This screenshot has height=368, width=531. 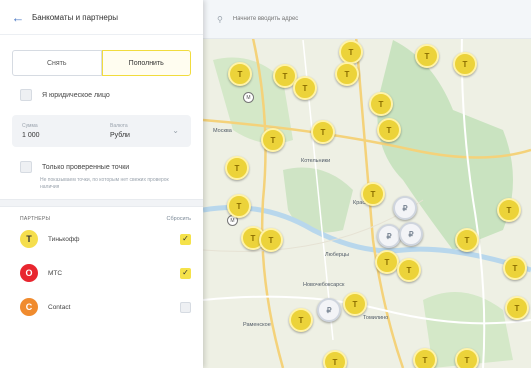 I want to click on page-title: Банкоматы и партнеры, so click(x=75, y=17).